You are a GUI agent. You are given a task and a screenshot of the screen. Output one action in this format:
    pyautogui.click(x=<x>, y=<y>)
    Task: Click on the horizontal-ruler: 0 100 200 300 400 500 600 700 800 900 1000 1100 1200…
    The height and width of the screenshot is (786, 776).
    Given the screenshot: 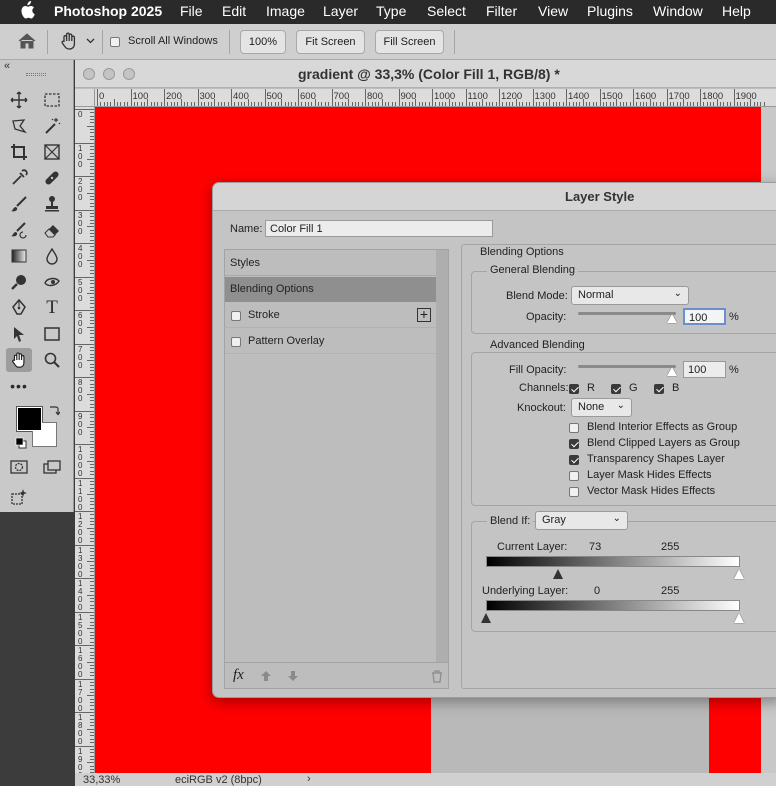 What is the action you would take?
    pyautogui.click(x=435, y=98)
    